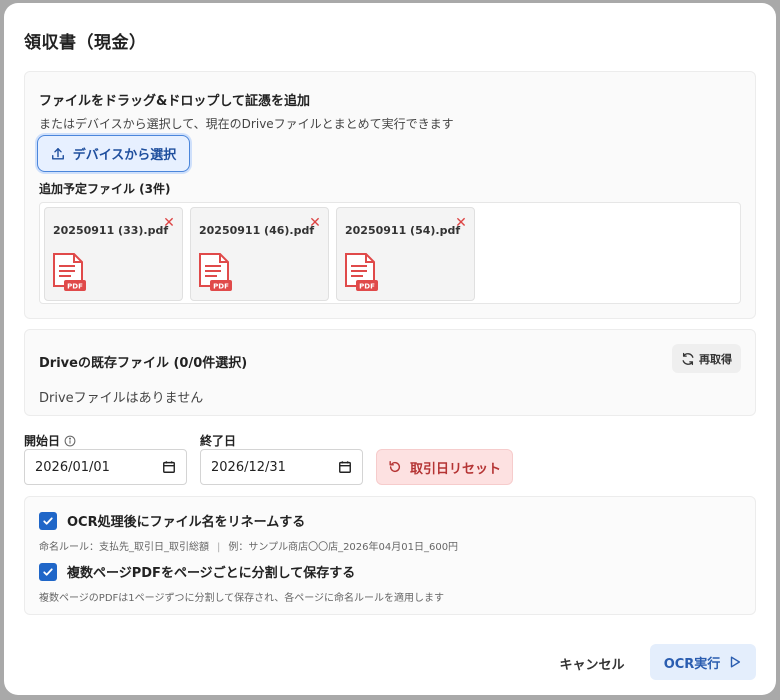  Describe the element at coordinates (186, 522) in the screenshot. I see `rename-option-label: OCR処理後にファイル名をリネームする` at that location.